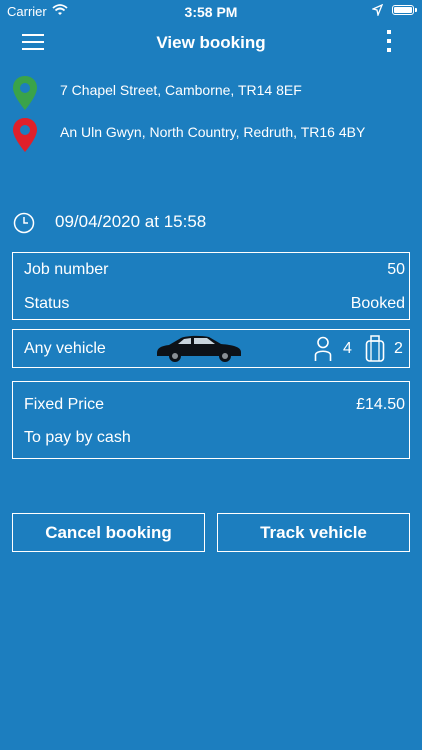  What do you see at coordinates (398, 348) in the screenshot?
I see `luggage-count: 2` at bounding box center [398, 348].